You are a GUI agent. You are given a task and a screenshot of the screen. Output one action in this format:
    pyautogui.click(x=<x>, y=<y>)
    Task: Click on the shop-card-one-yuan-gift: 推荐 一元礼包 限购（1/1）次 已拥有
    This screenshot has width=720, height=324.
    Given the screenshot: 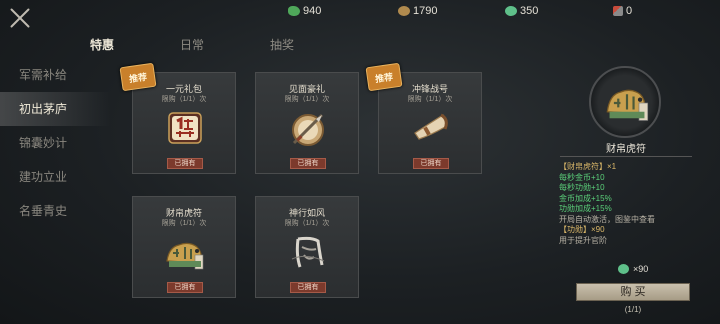 What is the action you would take?
    pyautogui.click(x=177, y=118)
    